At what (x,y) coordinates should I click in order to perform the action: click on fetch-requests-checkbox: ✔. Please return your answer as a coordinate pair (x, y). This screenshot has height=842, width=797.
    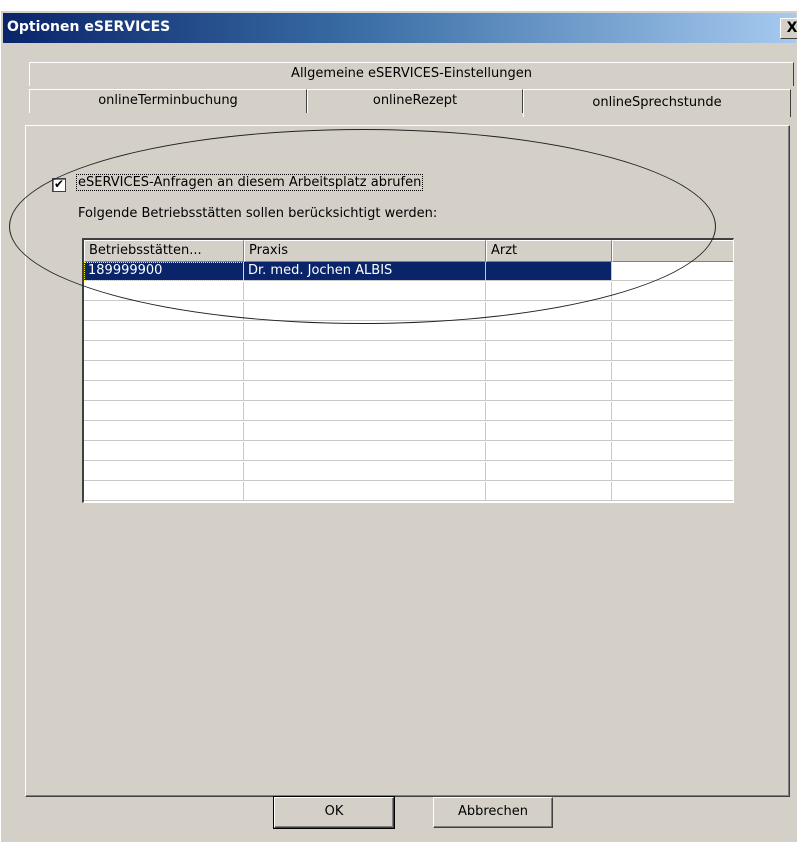
    Looking at the image, I should click on (59, 185).